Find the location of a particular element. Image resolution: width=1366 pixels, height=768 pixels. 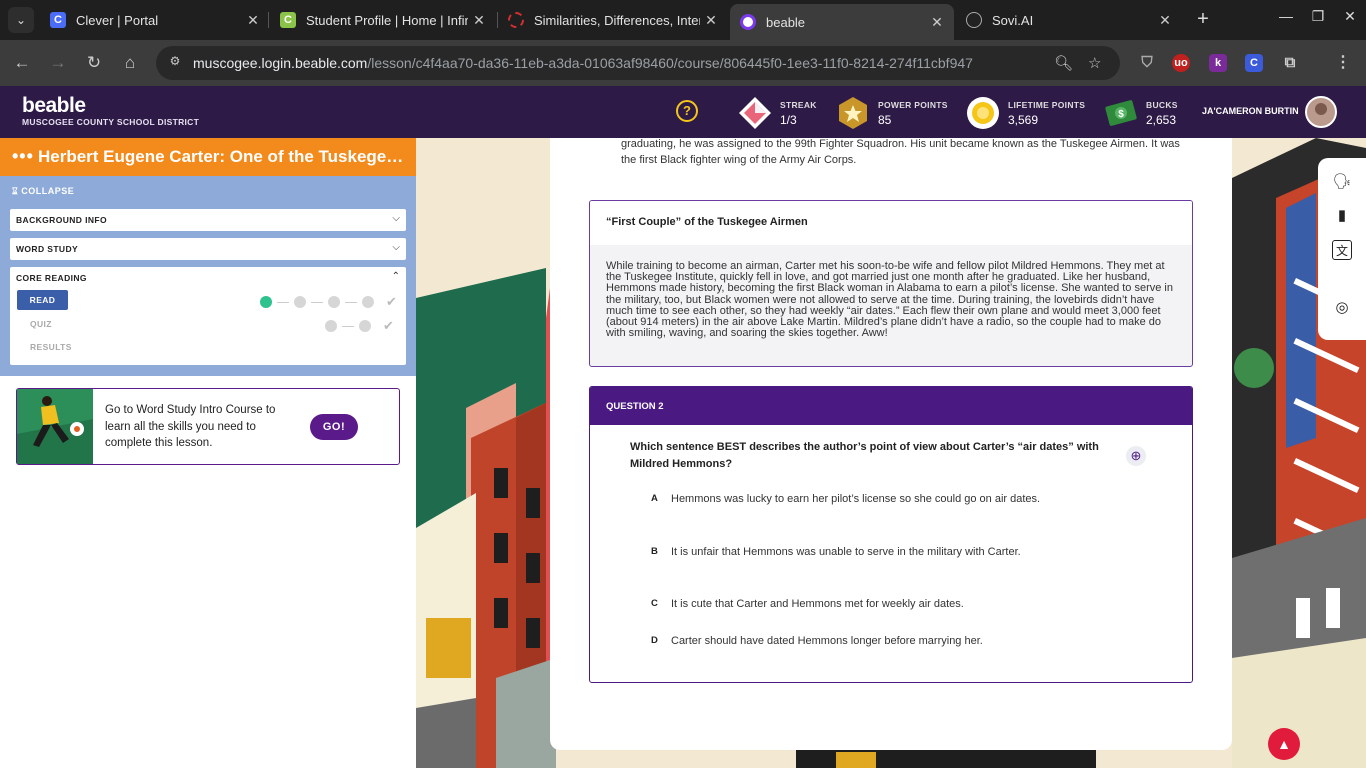

tab-beable: beable ✕ is located at coordinates (842, 22).